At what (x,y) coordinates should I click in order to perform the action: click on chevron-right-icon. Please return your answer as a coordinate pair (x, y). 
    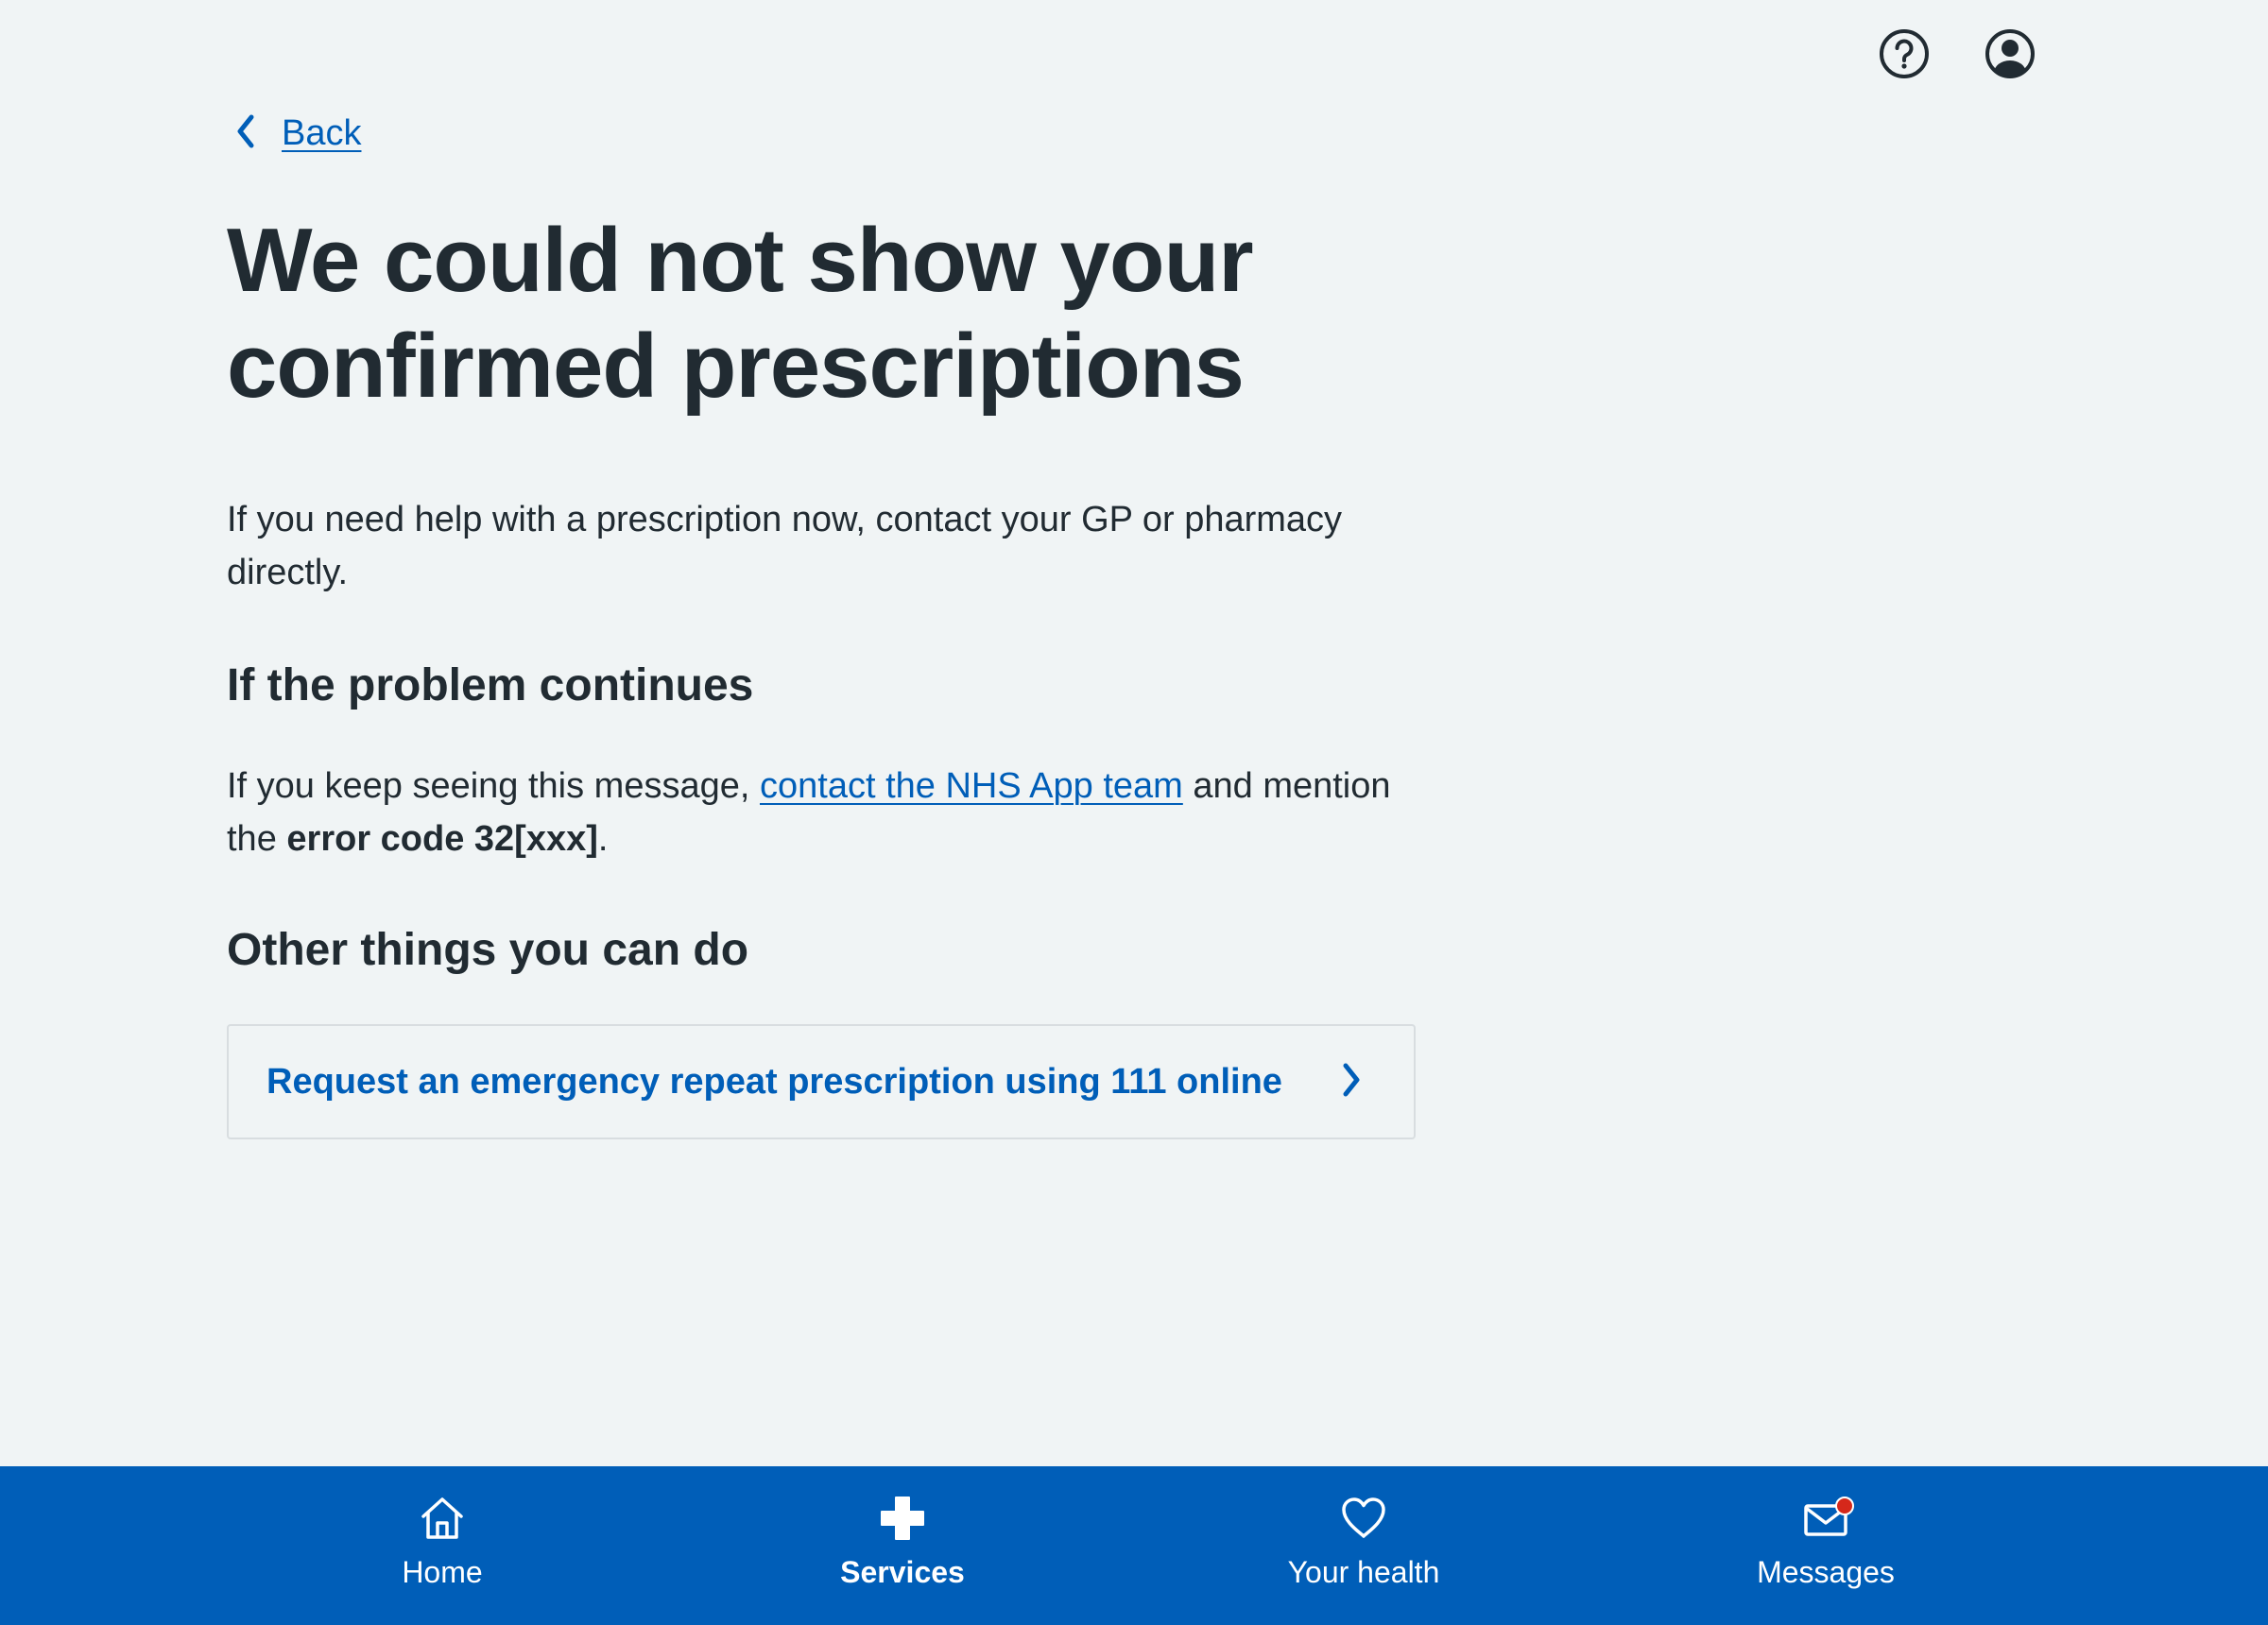
    Looking at the image, I should click on (1351, 1082).